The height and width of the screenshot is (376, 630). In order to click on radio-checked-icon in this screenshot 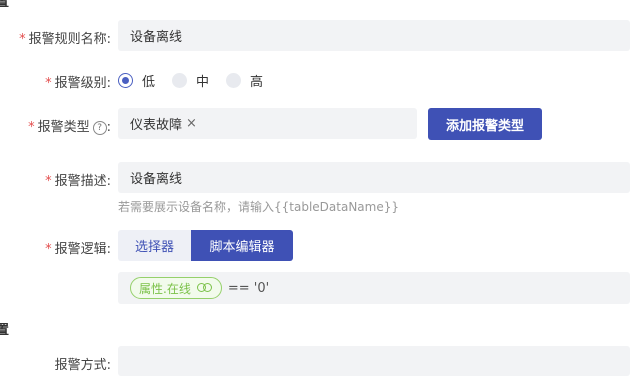, I will do `click(125, 80)`.